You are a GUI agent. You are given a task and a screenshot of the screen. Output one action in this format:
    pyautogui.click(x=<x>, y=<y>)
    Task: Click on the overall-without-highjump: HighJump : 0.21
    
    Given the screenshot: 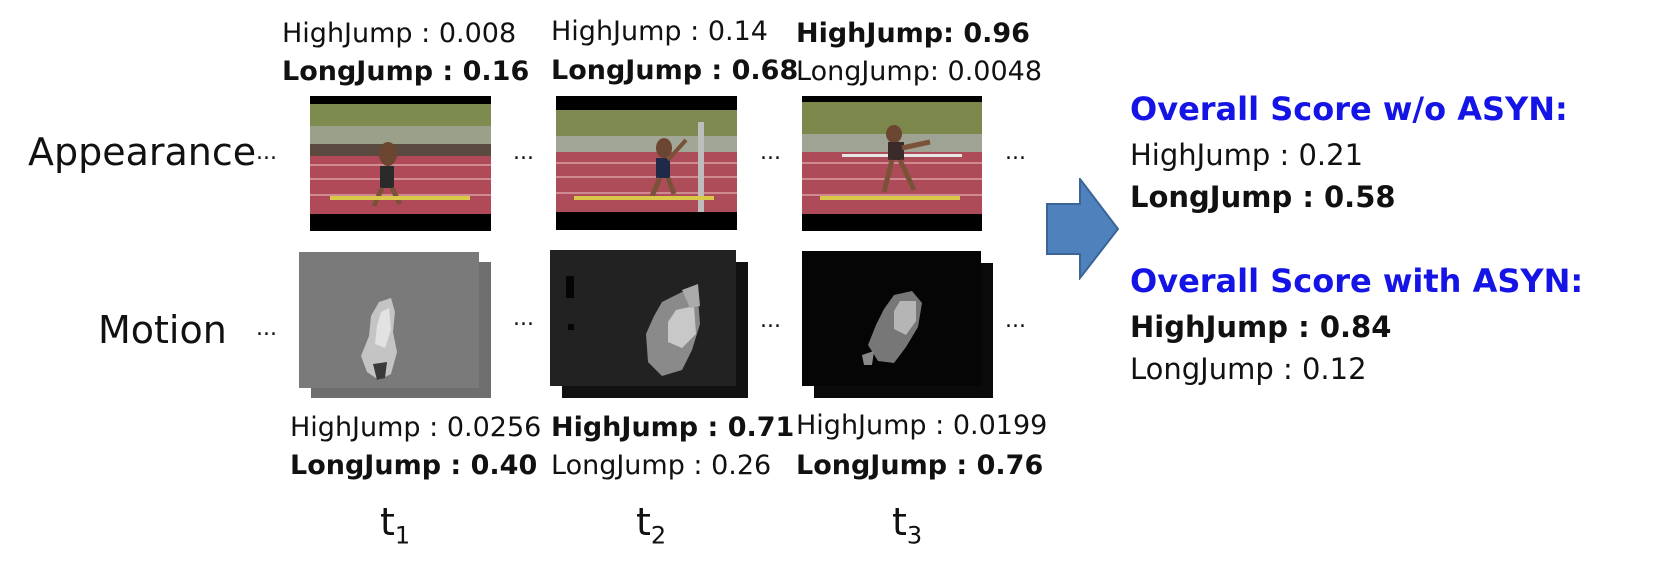 What is the action you would take?
    pyautogui.click(x=1247, y=155)
    